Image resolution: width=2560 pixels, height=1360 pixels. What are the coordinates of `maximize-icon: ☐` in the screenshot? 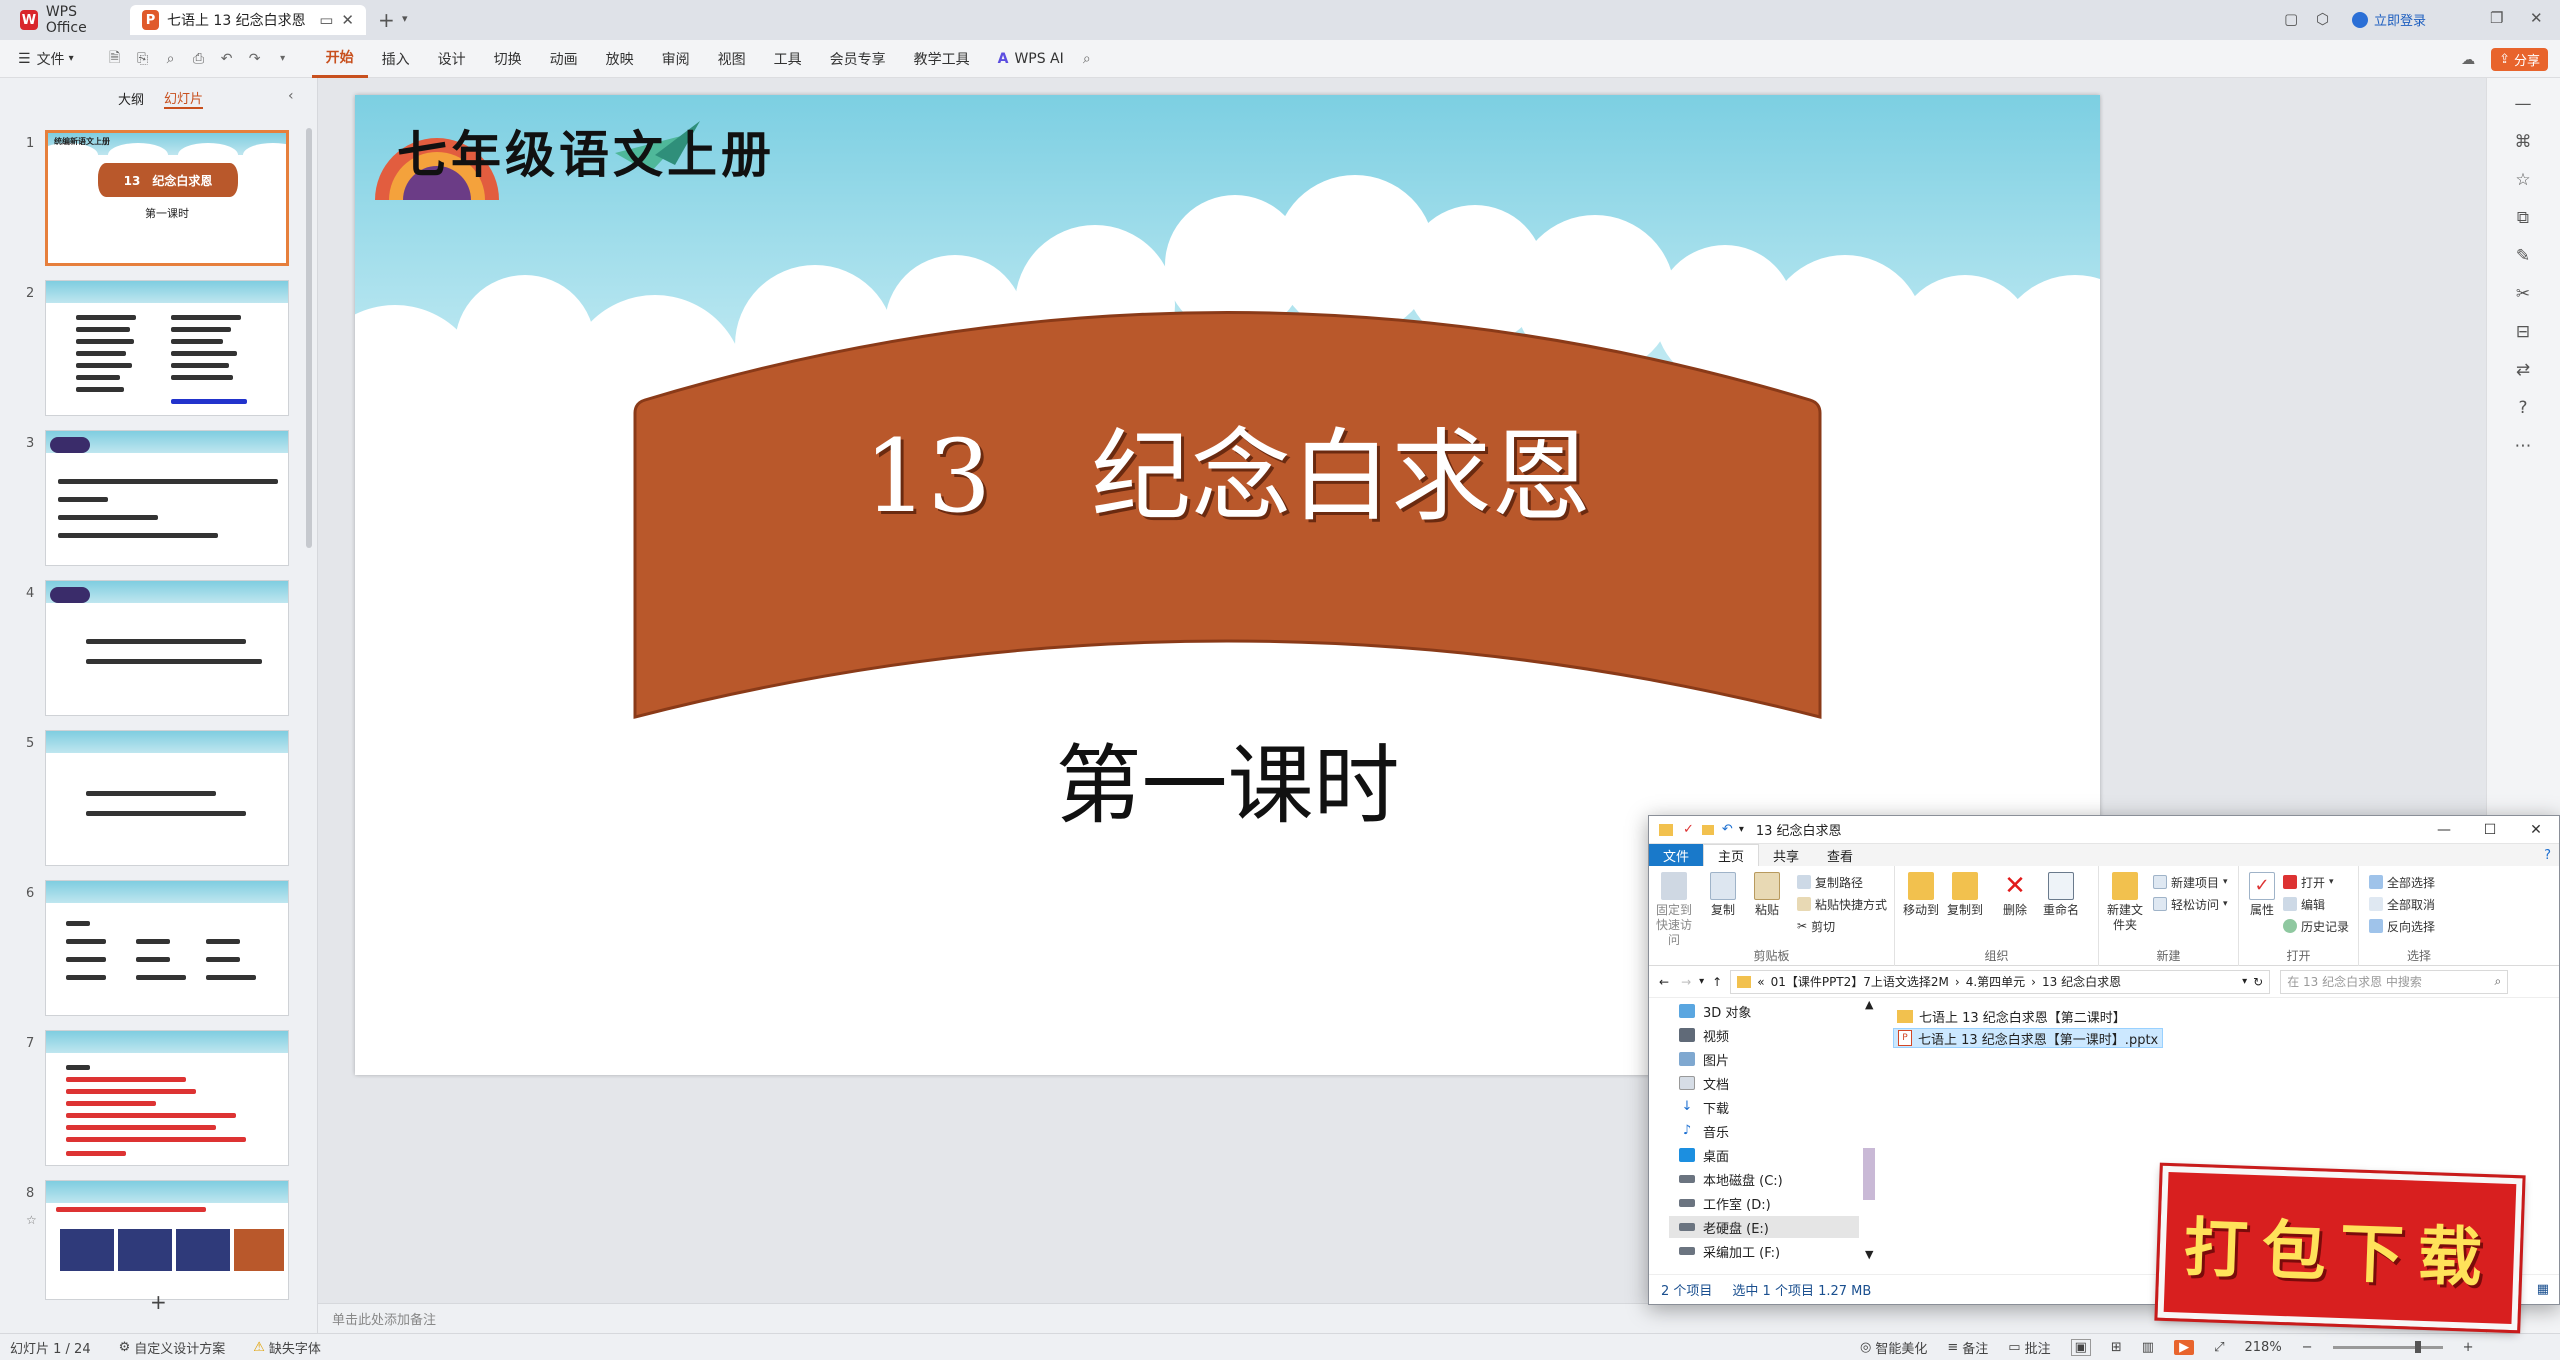 It's located at (2490, 830).